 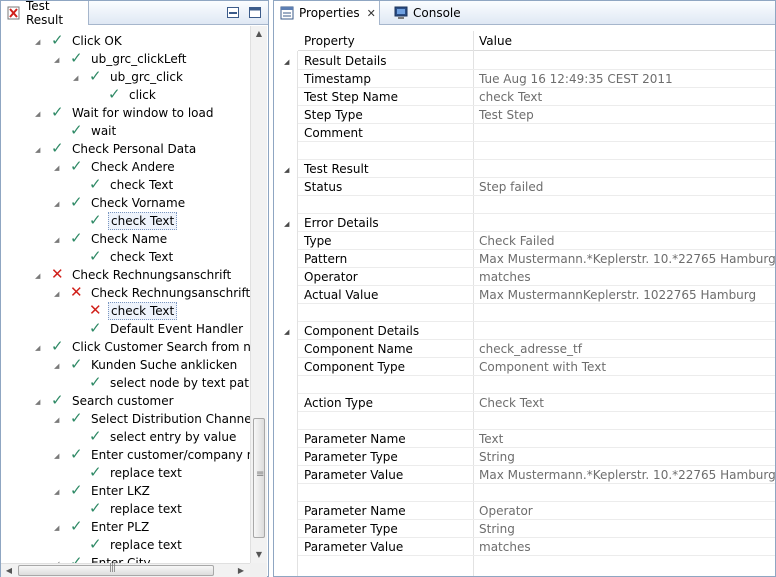 What do you see at coordinates (624, 41) in the screenshot?
I see `column-header-value: Value` at bounding box center [624, 41].